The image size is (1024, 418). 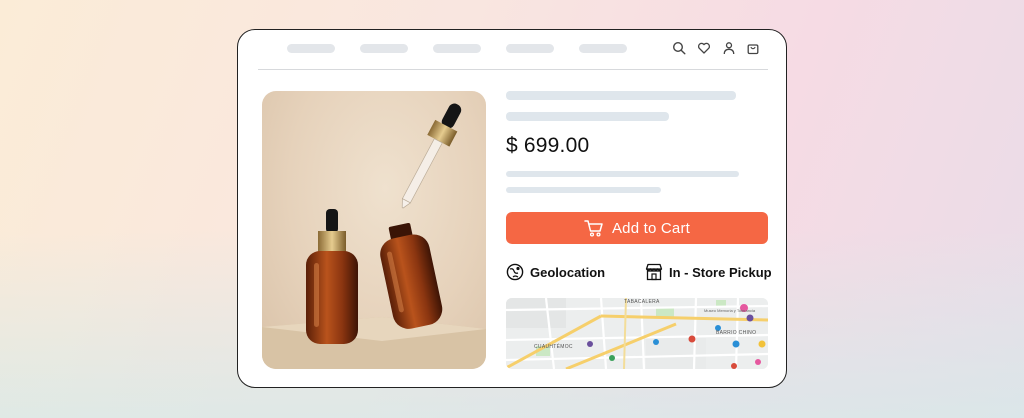 What do you see at coordinates (431, 156) in the screenshot?
I see `dropper` at bounding box center [431, 156].